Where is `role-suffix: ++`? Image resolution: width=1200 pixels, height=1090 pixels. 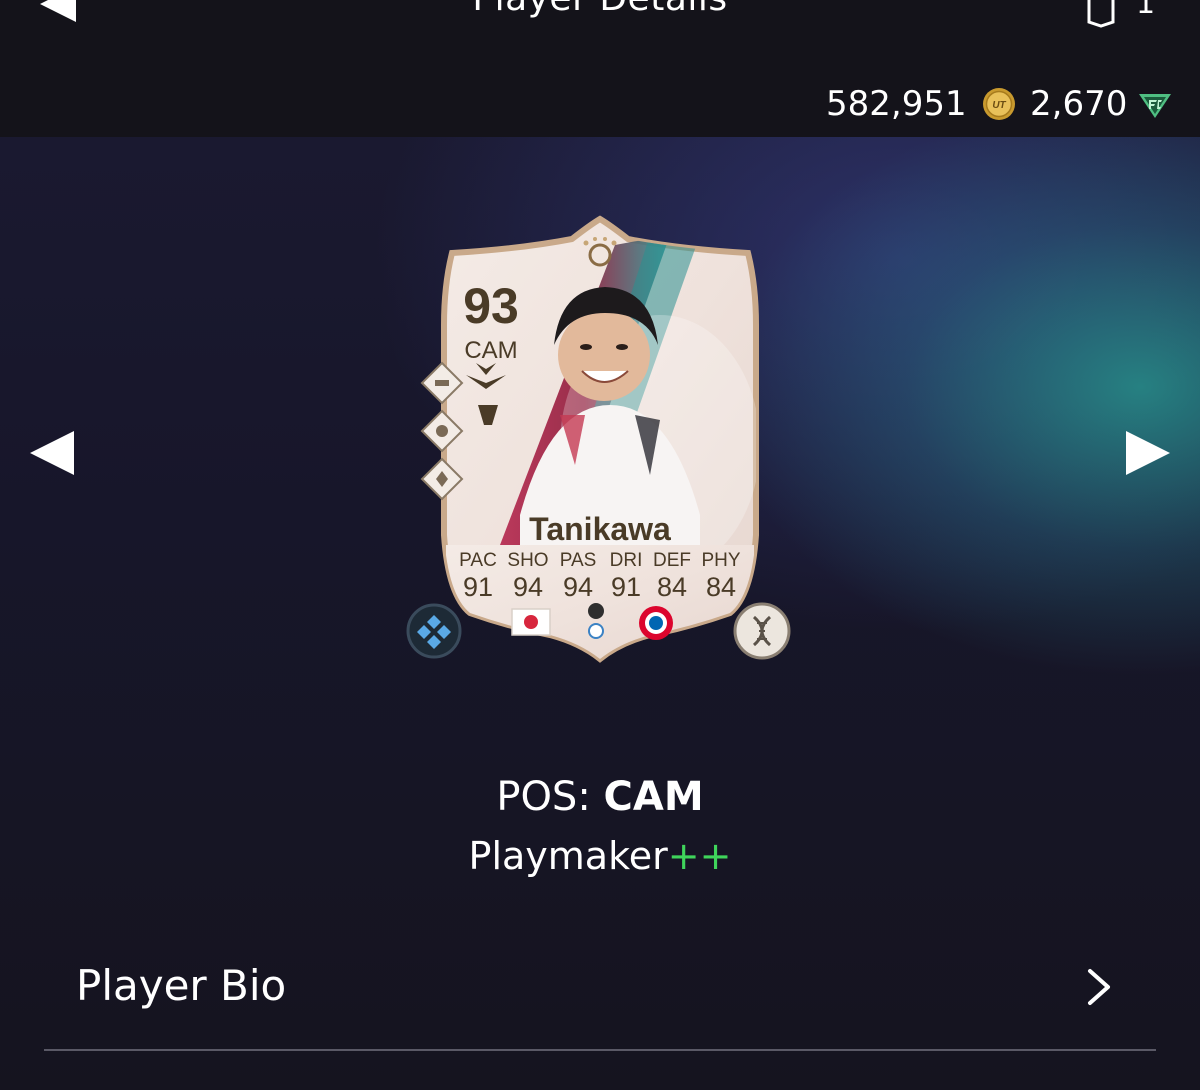
role-suffix: ++ is located at coordinates (699, 856).